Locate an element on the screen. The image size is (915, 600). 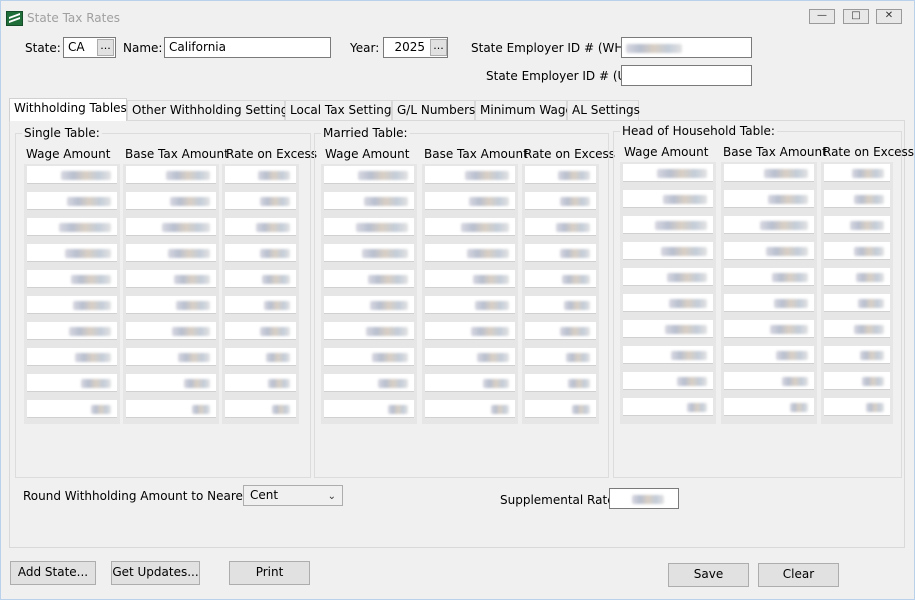
supplemental-rate-input is located at coordinates (644, 498).